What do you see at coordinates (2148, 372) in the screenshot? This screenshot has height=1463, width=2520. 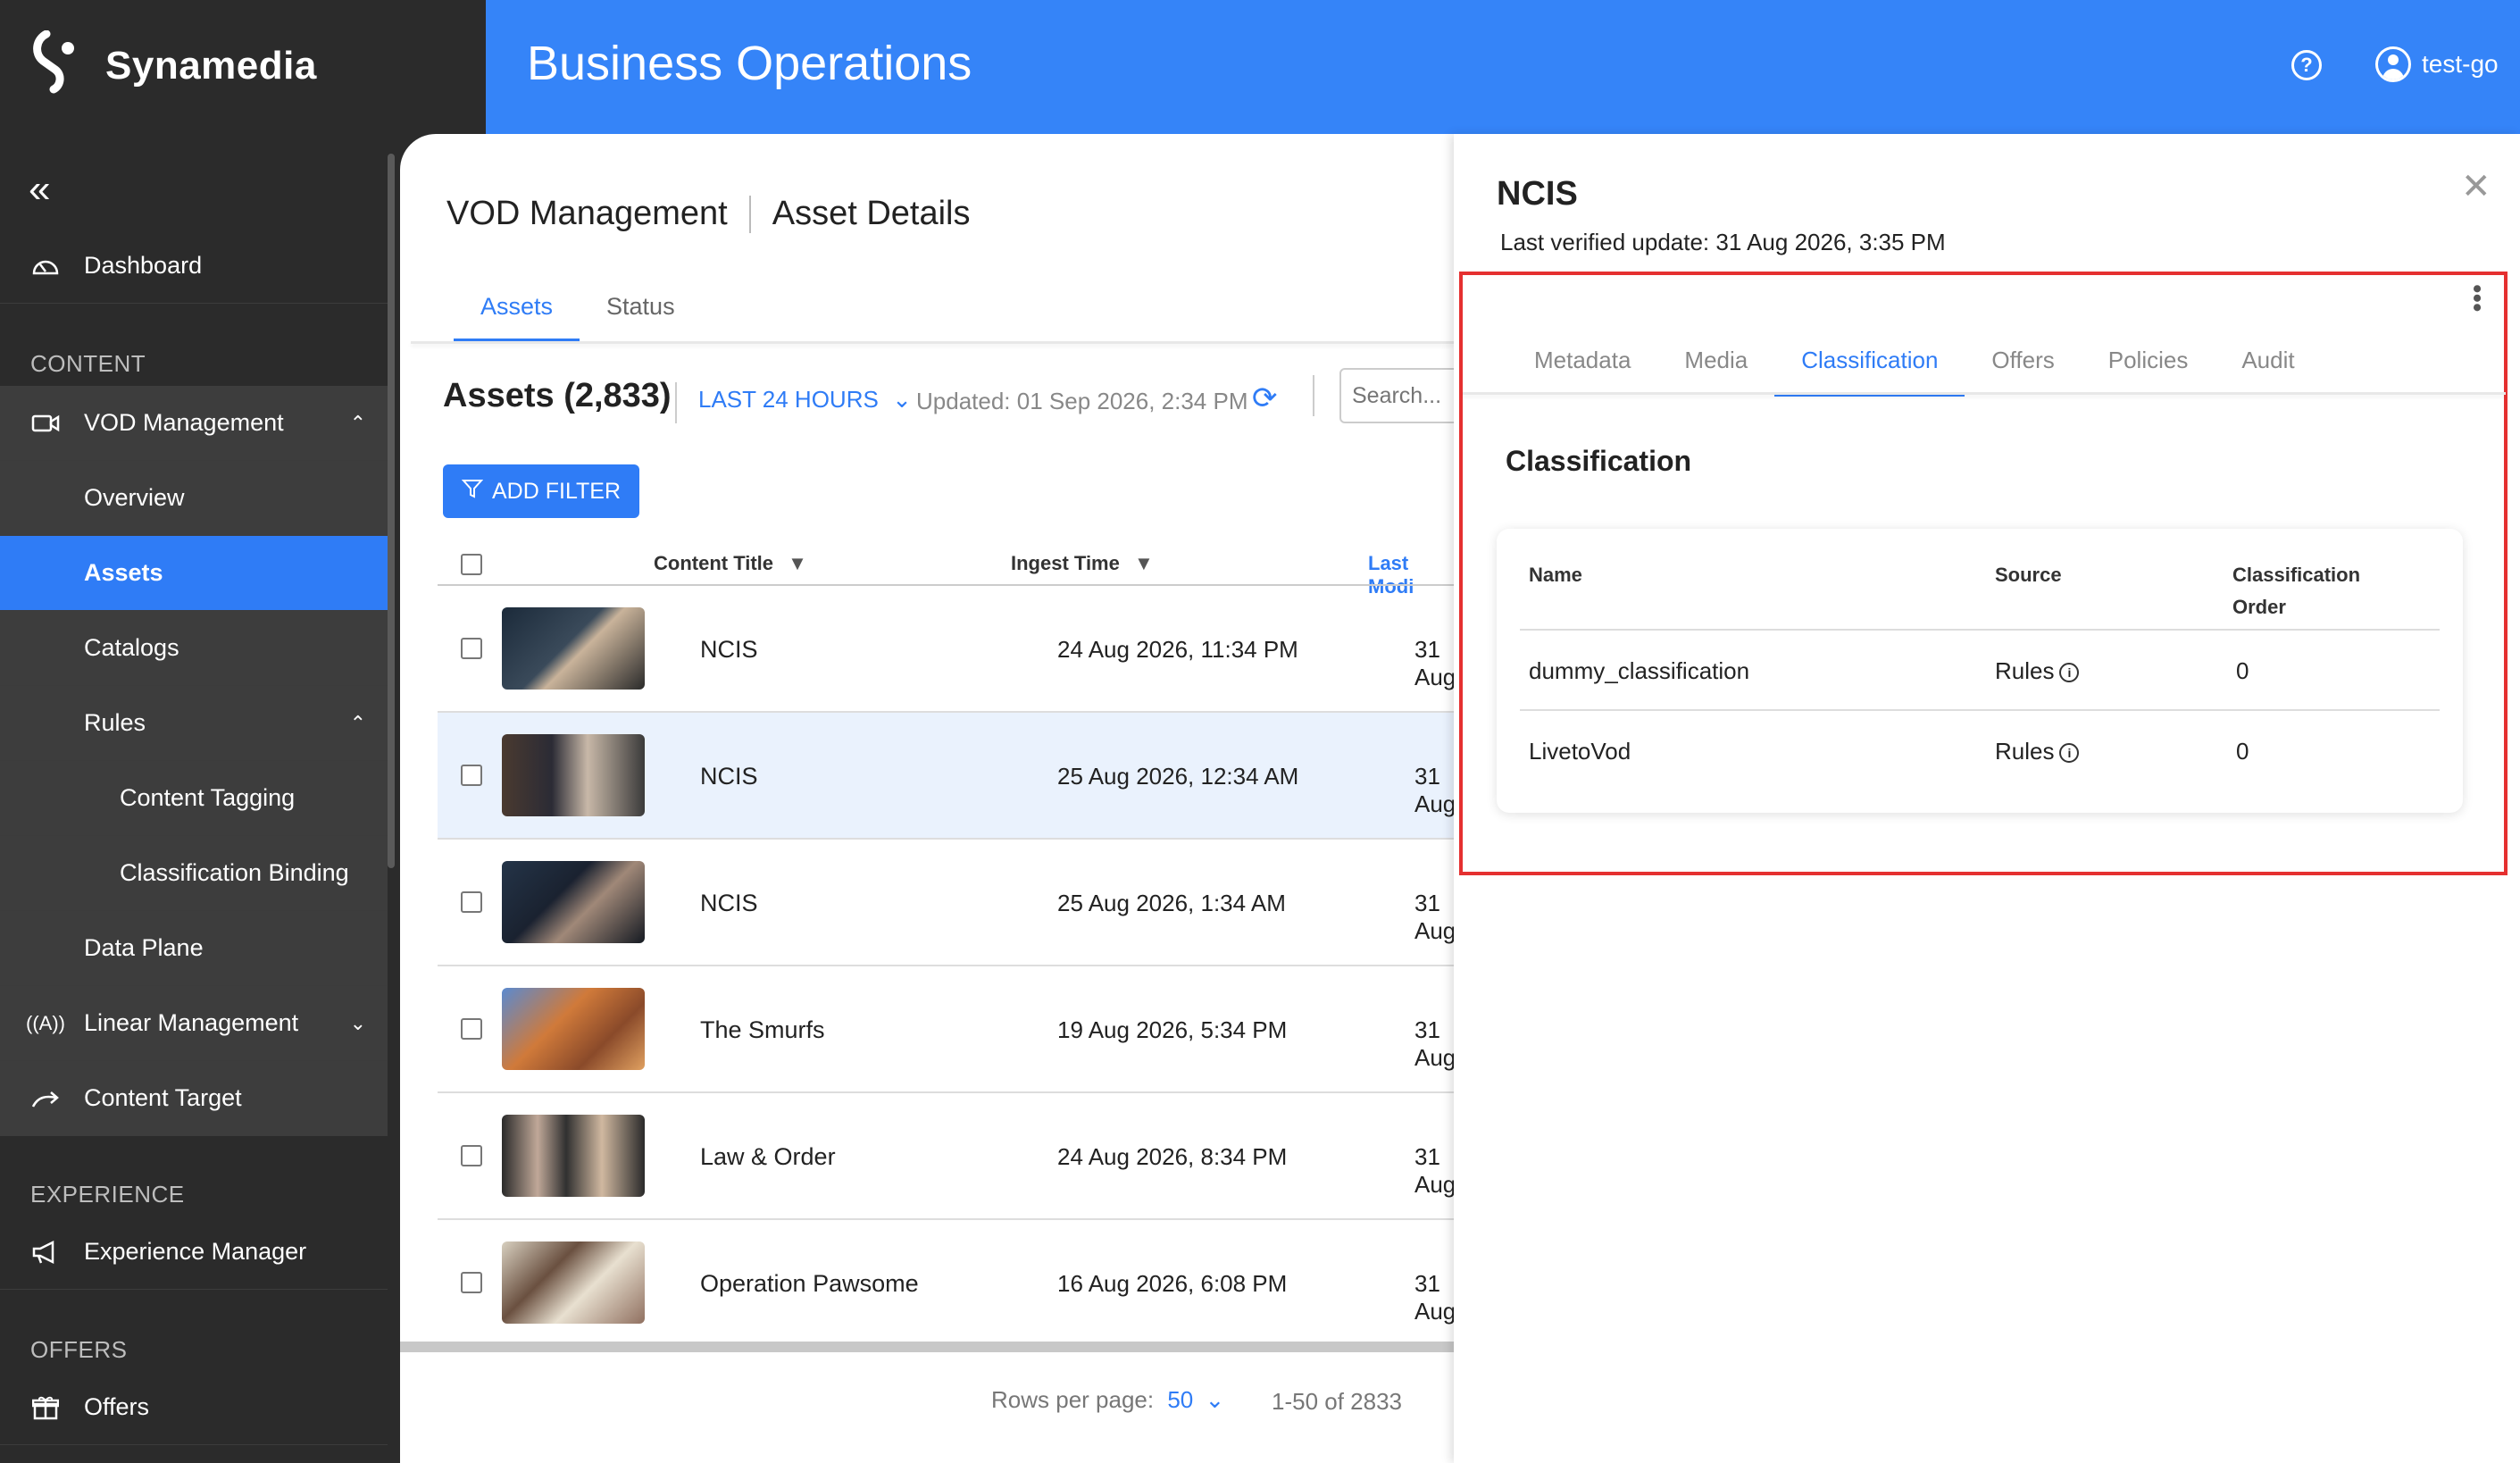 I see `tab-policies: Policies` at bounding box center [2148, 372].